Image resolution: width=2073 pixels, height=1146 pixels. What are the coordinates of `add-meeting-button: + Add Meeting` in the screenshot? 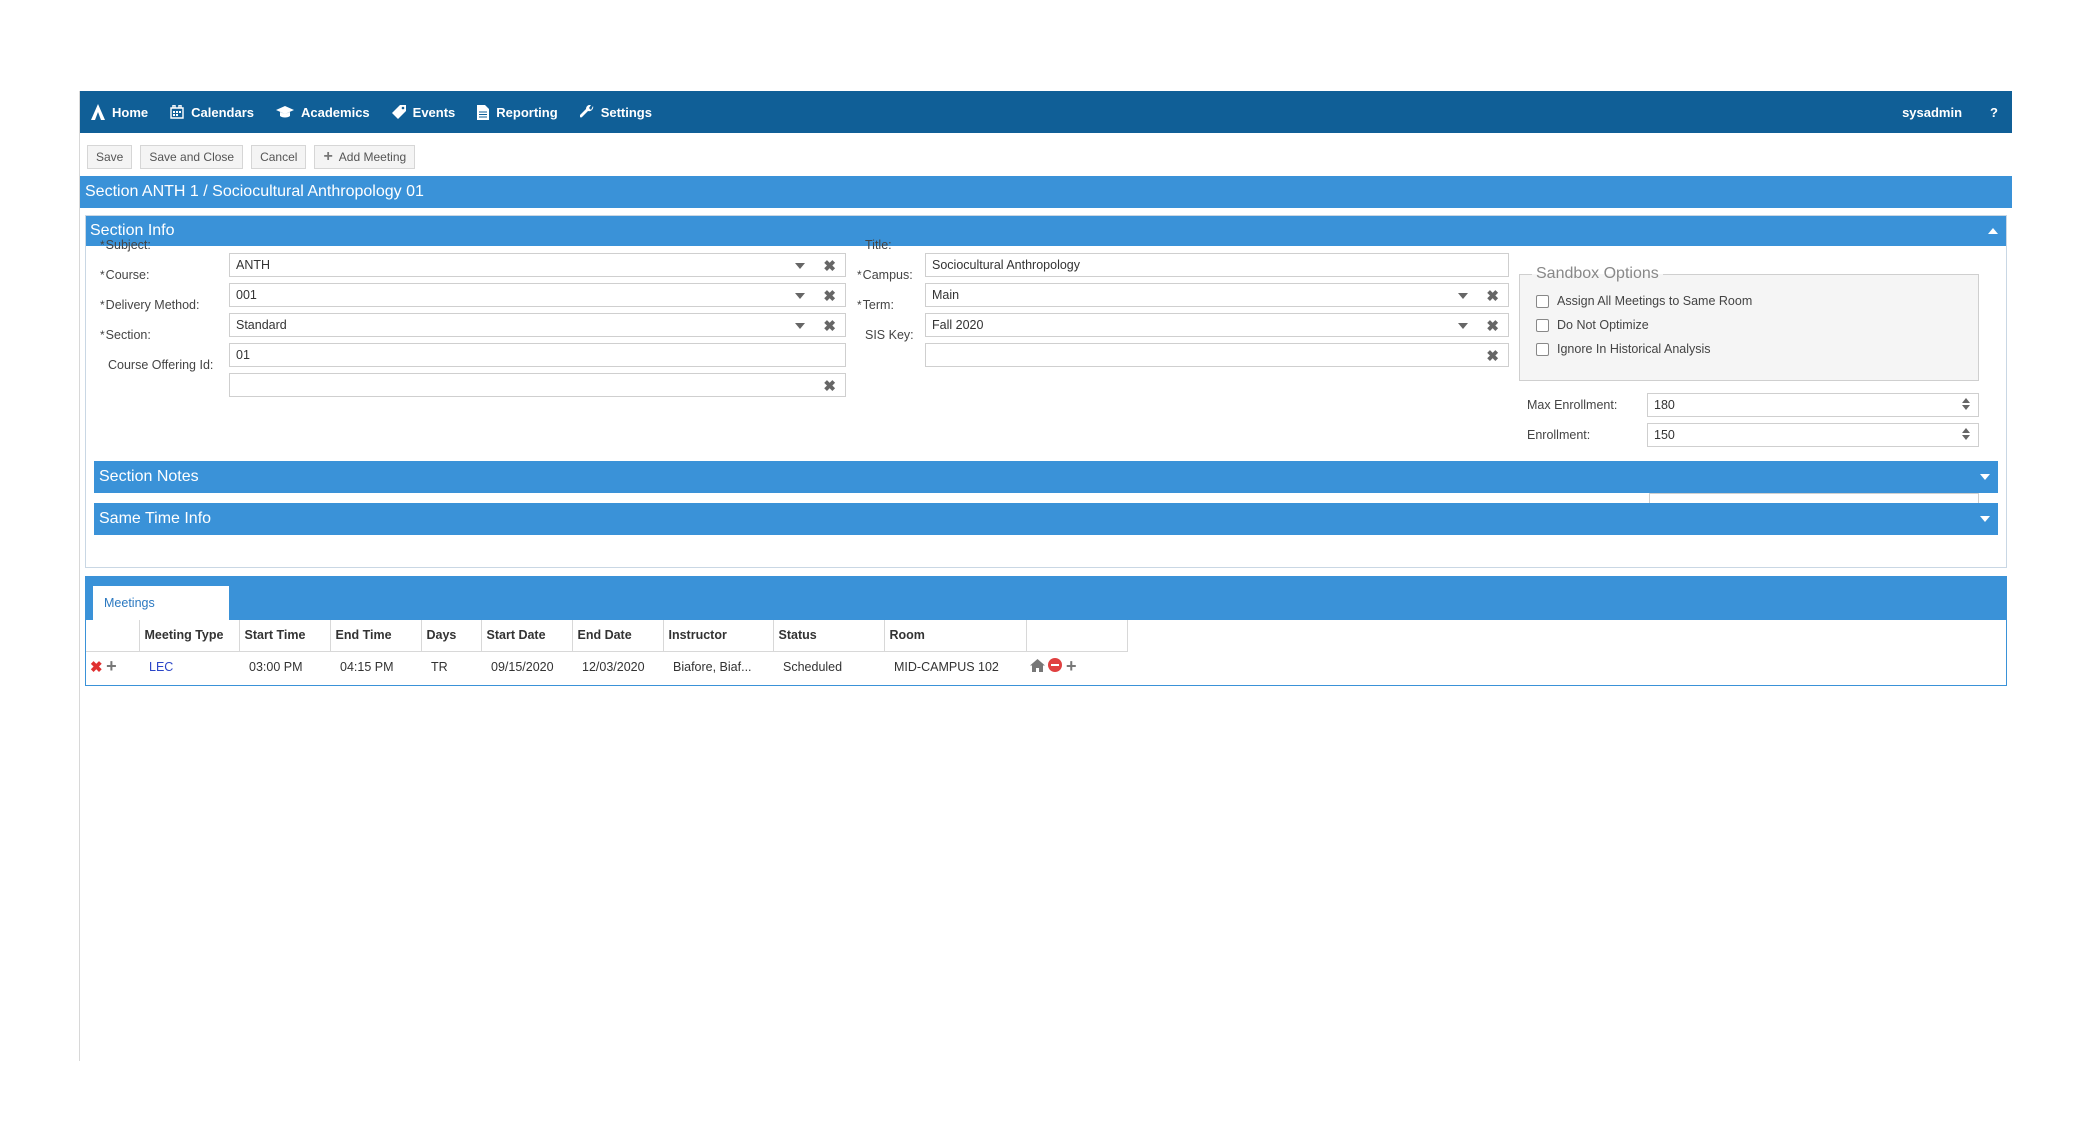 It's located at (365, 157).